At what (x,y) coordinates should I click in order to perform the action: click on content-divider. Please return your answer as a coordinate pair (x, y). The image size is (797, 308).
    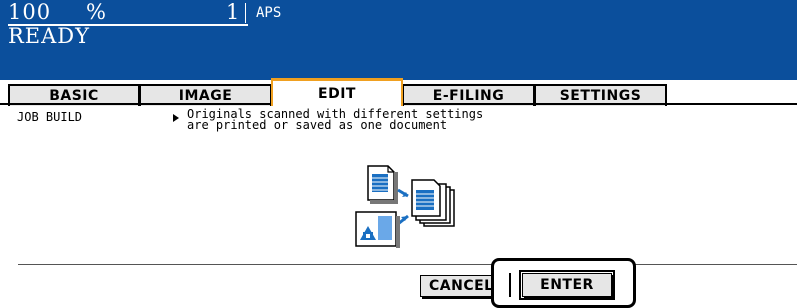
    Looking at the image, I should click on (407, 264).